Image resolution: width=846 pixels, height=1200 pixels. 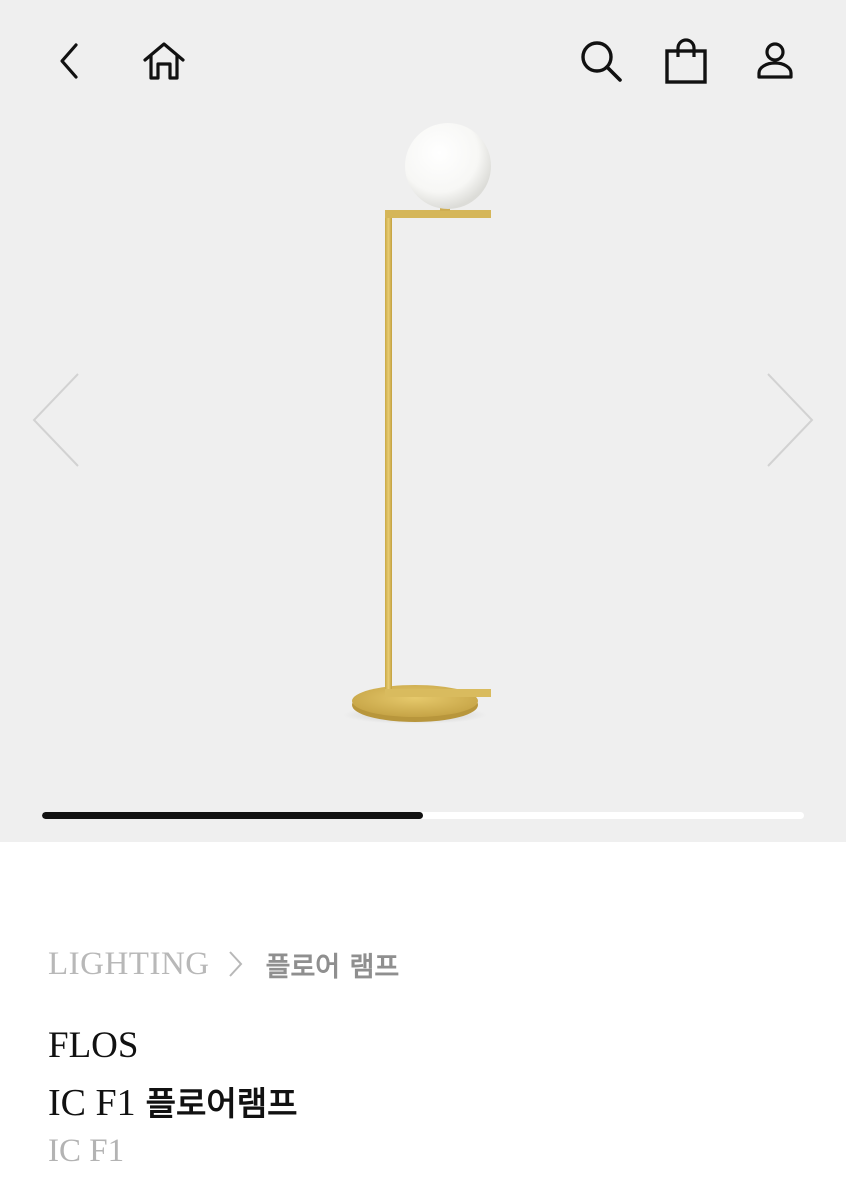 What do you see at coordinates (232, 815) in the screenshot?
I see `image-progress-fill` at bounding box center [232, 815].